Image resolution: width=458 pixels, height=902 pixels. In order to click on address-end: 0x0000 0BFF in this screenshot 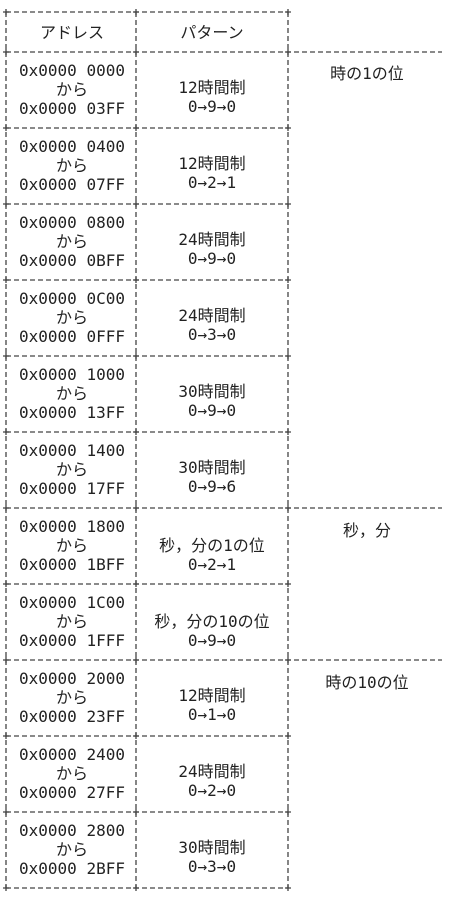, I will do `click(72, 260)`.